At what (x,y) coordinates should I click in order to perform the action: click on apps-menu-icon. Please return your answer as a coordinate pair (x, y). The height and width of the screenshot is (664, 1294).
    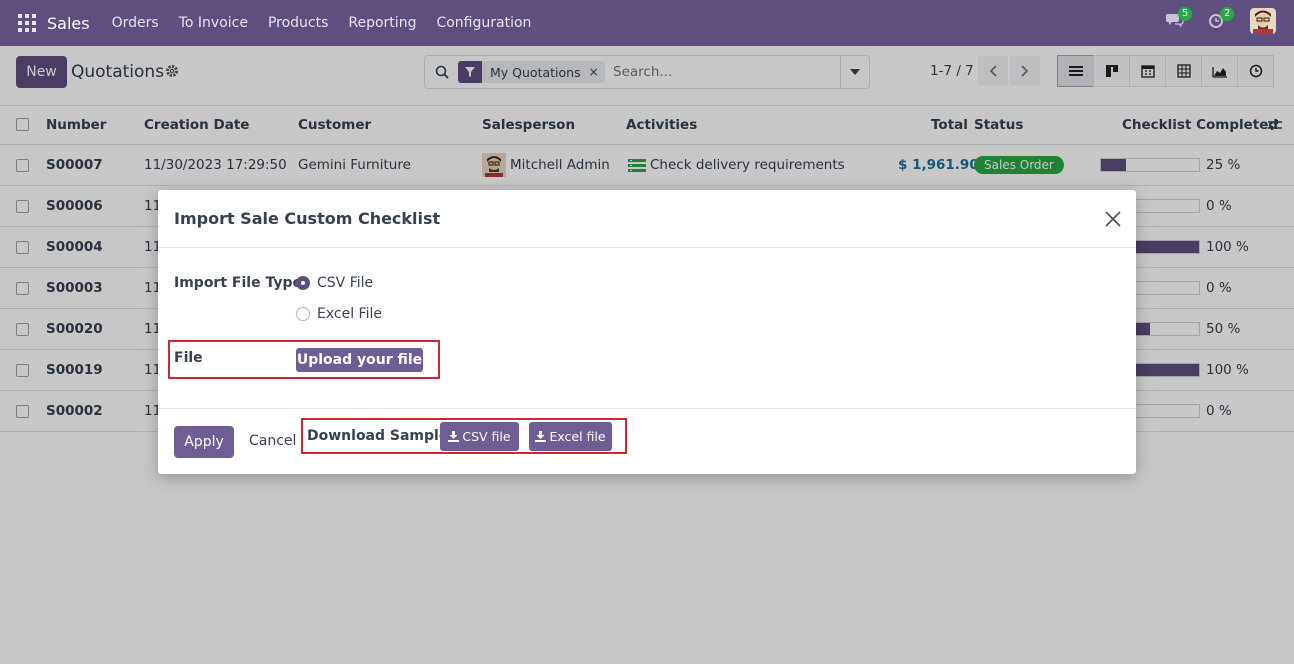
    Looking at the image, I should click on (27, 23).